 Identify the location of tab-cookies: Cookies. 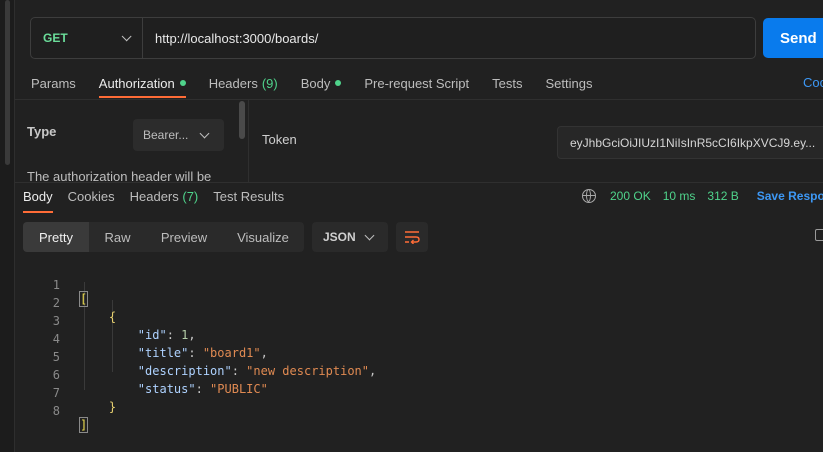
(91, 198).